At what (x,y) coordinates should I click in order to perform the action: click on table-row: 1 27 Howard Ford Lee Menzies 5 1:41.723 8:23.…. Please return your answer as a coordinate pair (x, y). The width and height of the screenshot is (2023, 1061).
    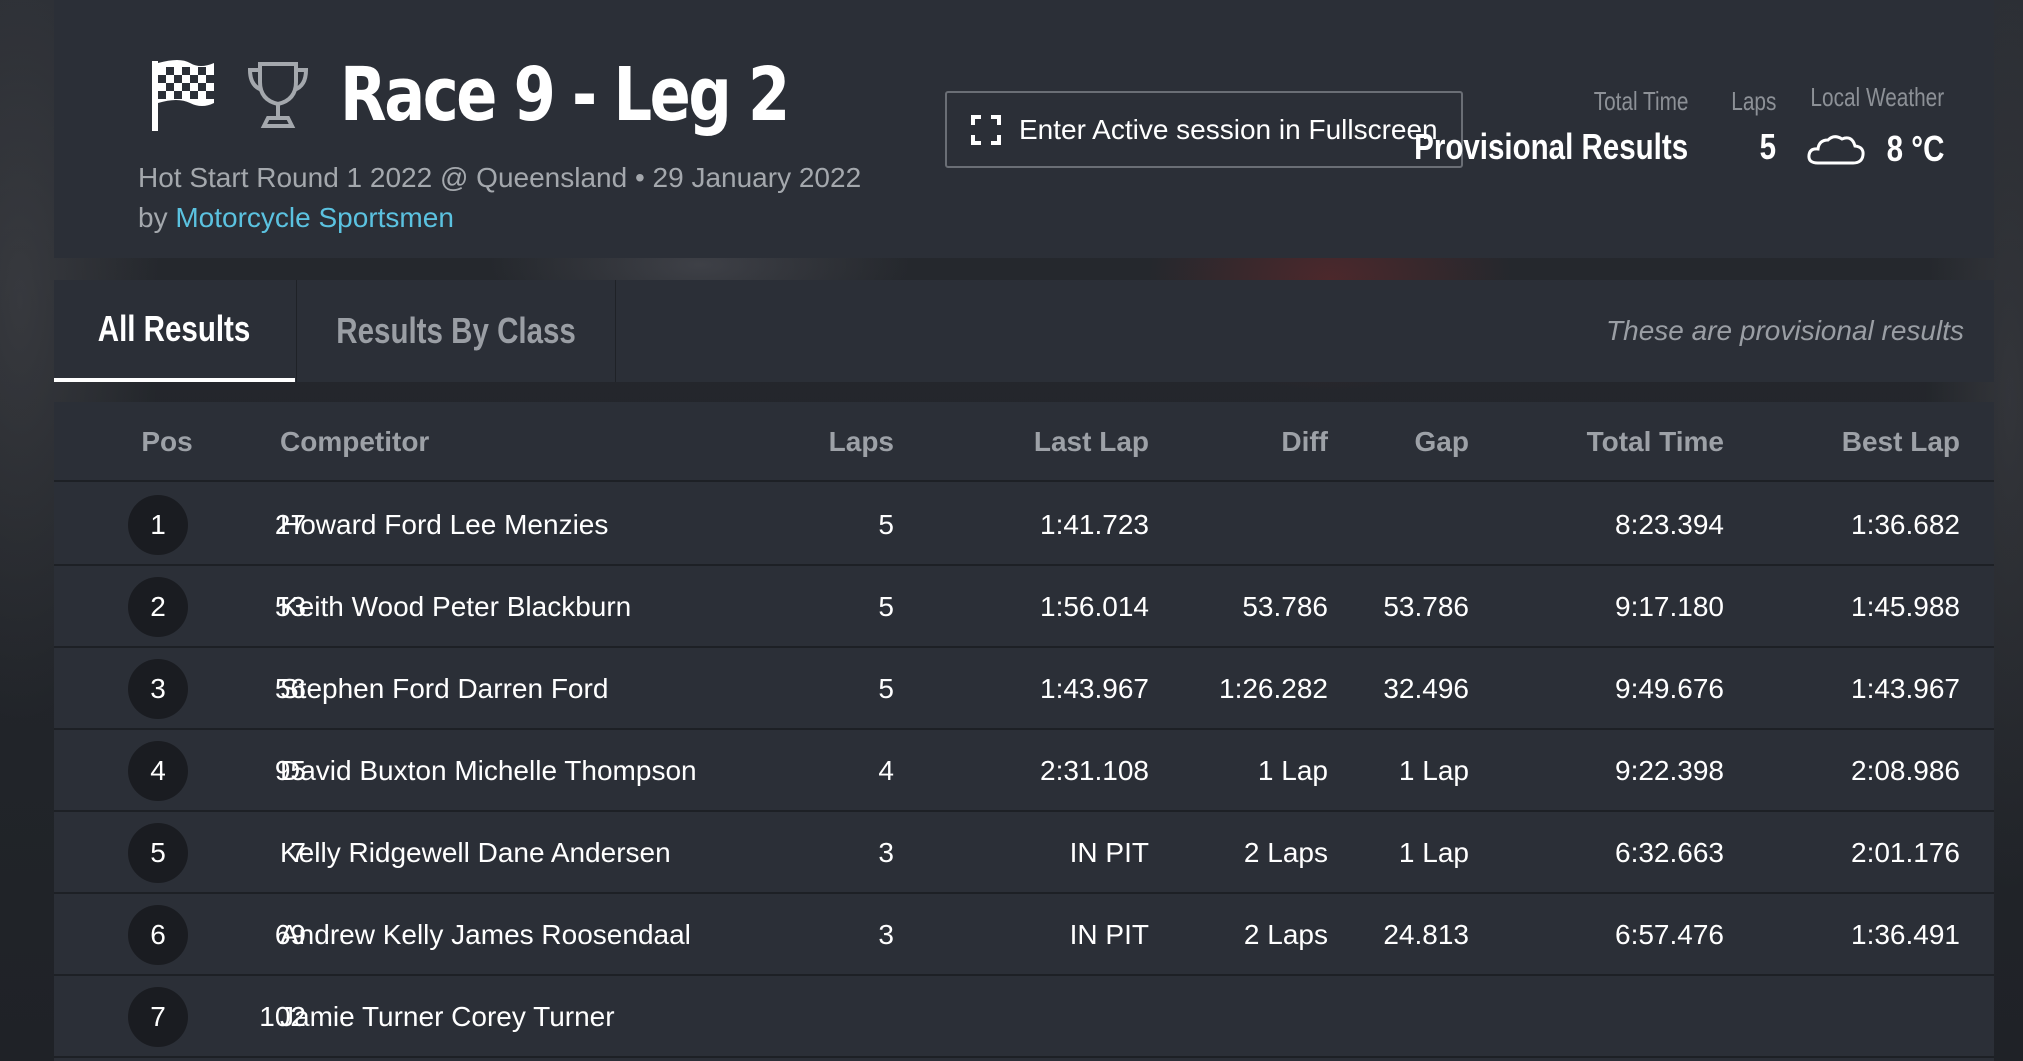
    Looking at the image, I should click on (1024, 525).